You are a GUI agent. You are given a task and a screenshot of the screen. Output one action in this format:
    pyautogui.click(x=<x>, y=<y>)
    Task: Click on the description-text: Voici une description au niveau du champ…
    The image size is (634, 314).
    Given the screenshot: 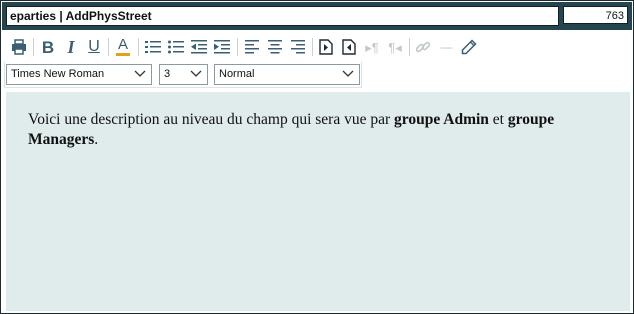 What is the action you would take?
    pyautogui.click(x=211, y=119)
    